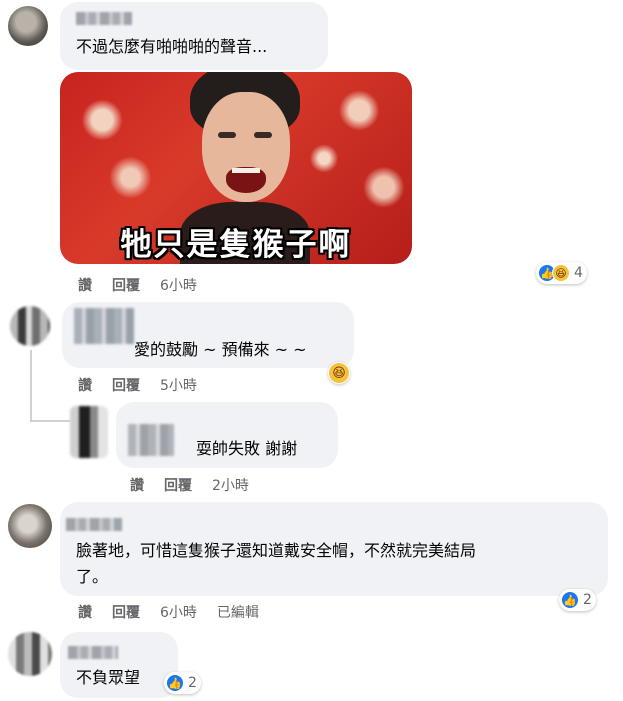 The width and height of the screenshot is (623, 701). I want to click on reaction-summary: 👍 😆 4, so click(561, 273).